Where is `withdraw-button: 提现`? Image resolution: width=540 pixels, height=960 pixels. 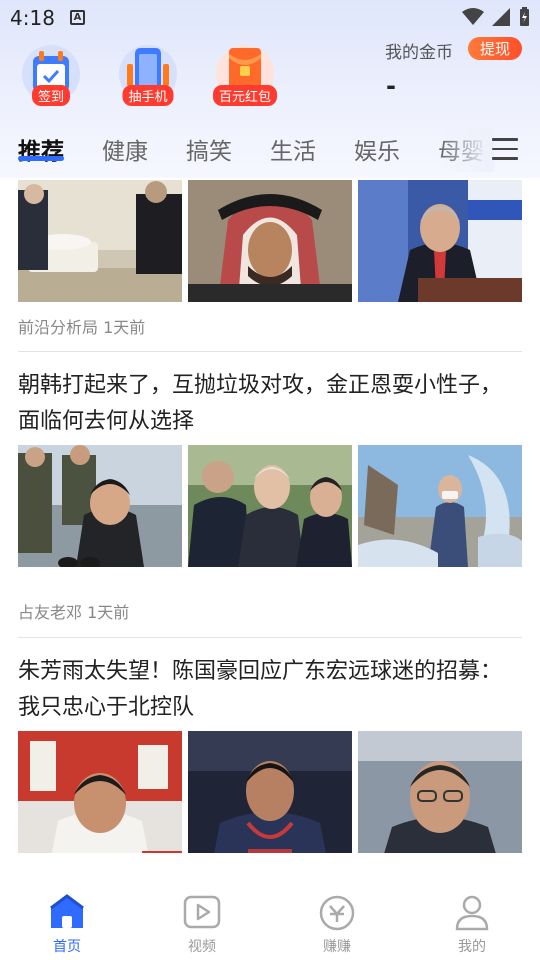 withdraw-button: 提现 is located at coordinates (495, 48).